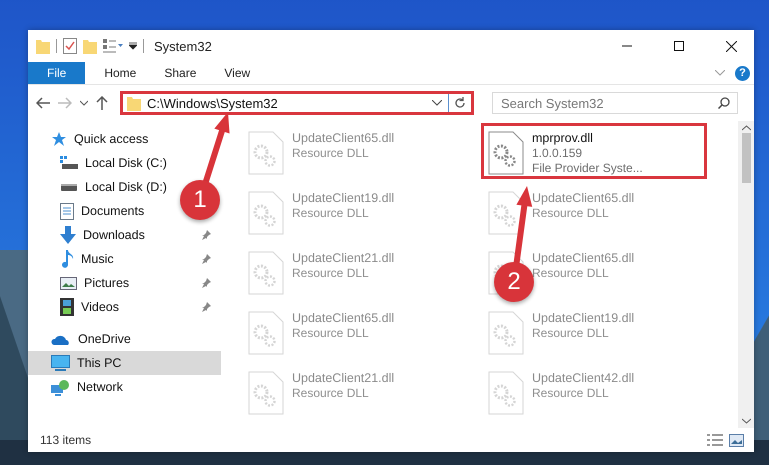 The image size is (769, 465). Describe the element at coordinates (587, 138) in the screenshot. I see `file-name: mprprov.dll` at that location.